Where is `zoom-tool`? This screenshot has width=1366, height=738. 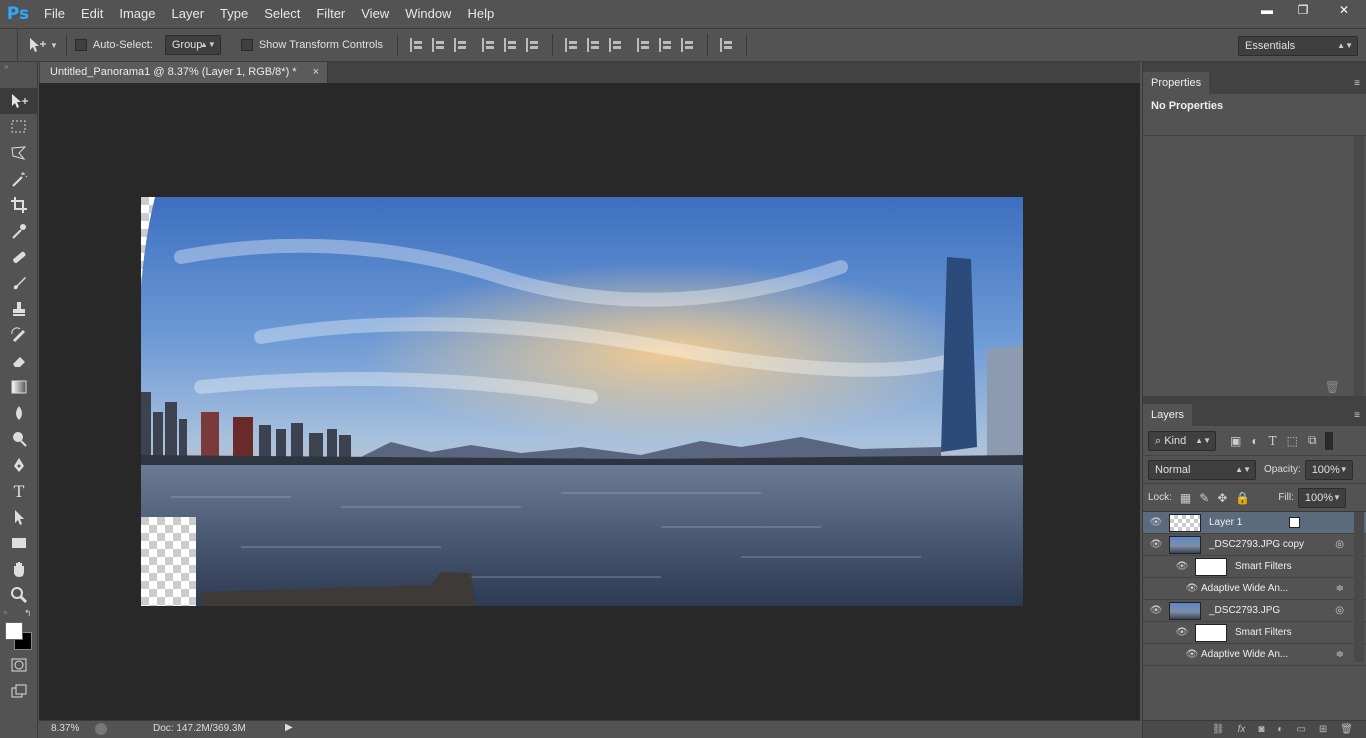
zoom-tool is located at coordinates (19, 595).